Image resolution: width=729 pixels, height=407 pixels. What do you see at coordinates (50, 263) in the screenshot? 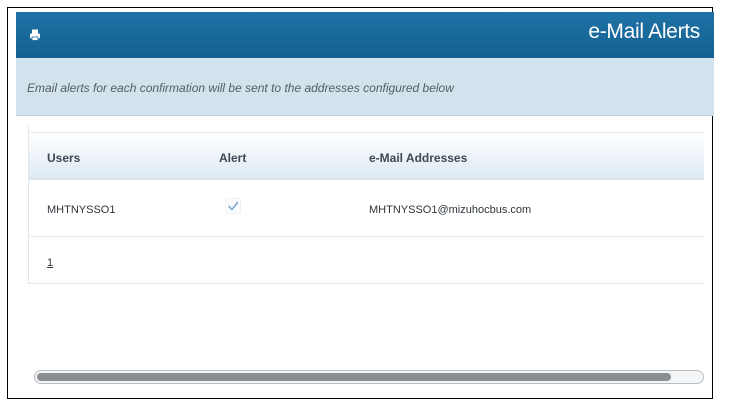
I see `page-link-1: 1` at bounding box center [50, 263].